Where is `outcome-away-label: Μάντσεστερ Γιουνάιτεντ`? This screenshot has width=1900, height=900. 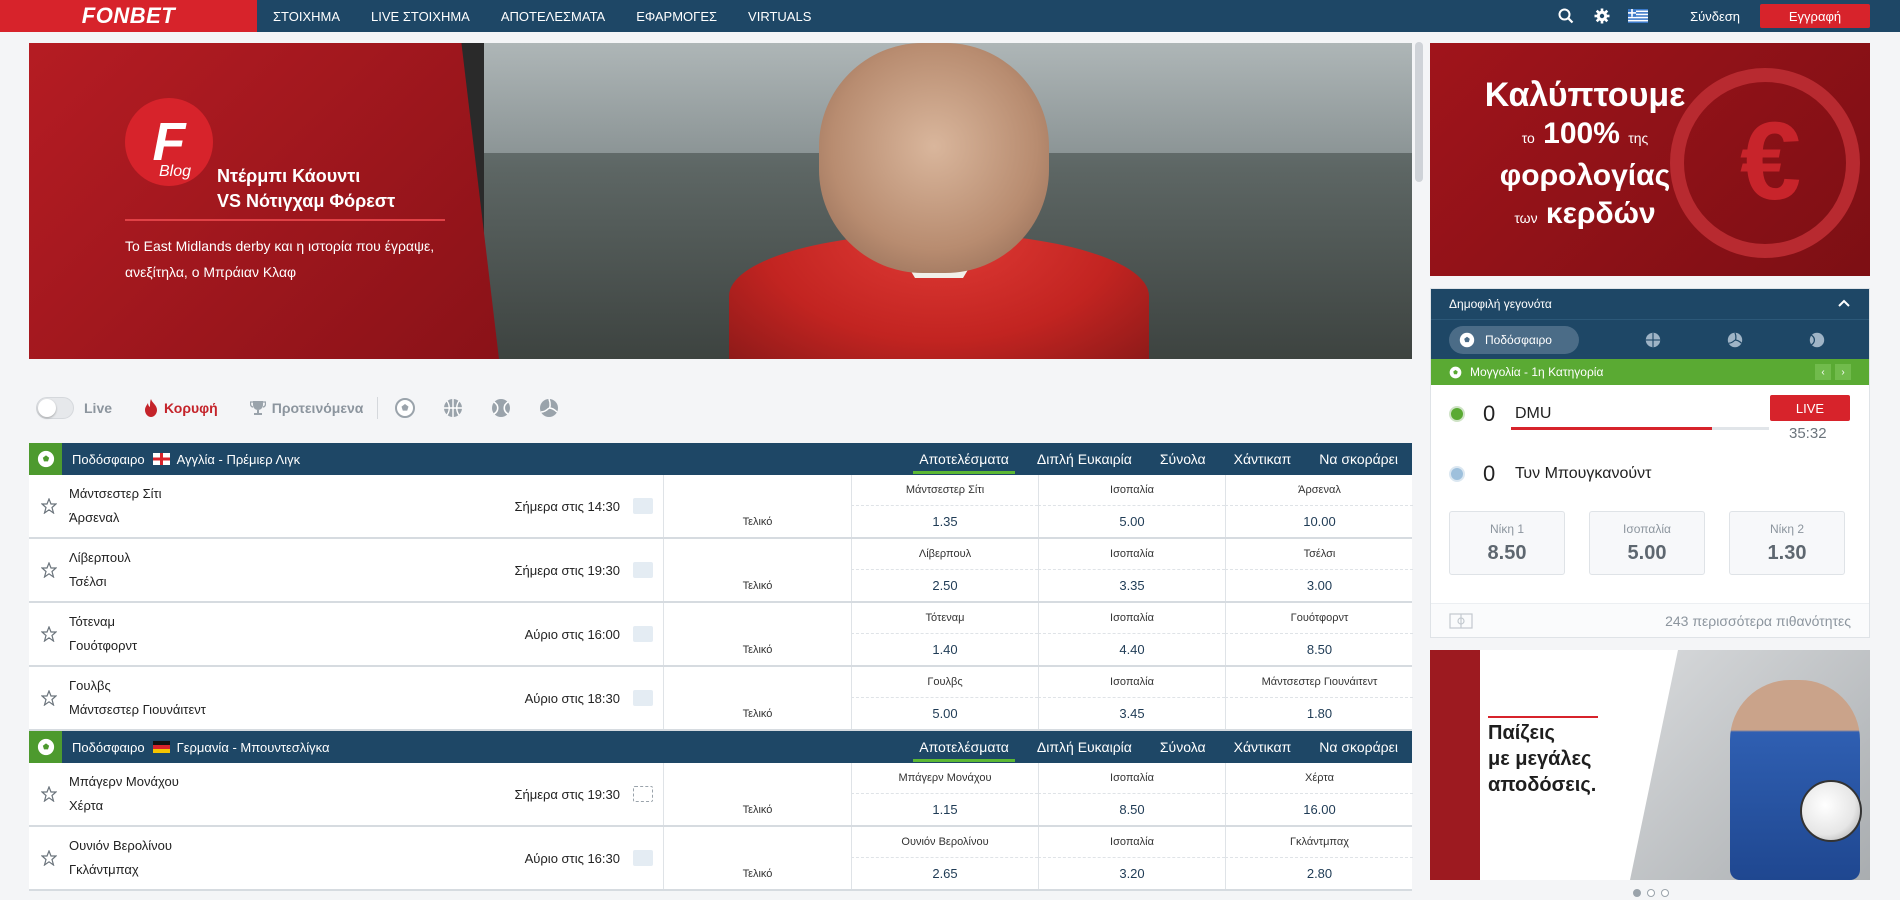 outcome-away-label: Μάντσεστερ Γιουνάιτεντ is located at coordinates (1319, 682).